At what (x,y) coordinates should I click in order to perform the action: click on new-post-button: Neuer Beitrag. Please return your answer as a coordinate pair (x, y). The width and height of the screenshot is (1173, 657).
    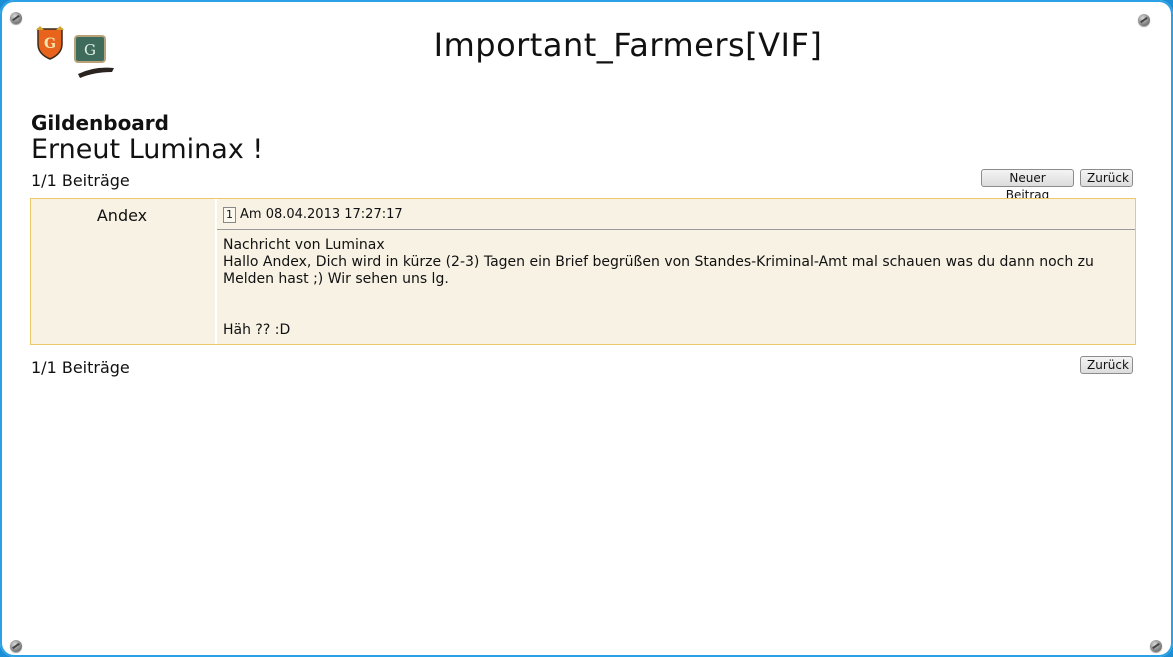
    Looking at the image, I should click on (1027, 185).